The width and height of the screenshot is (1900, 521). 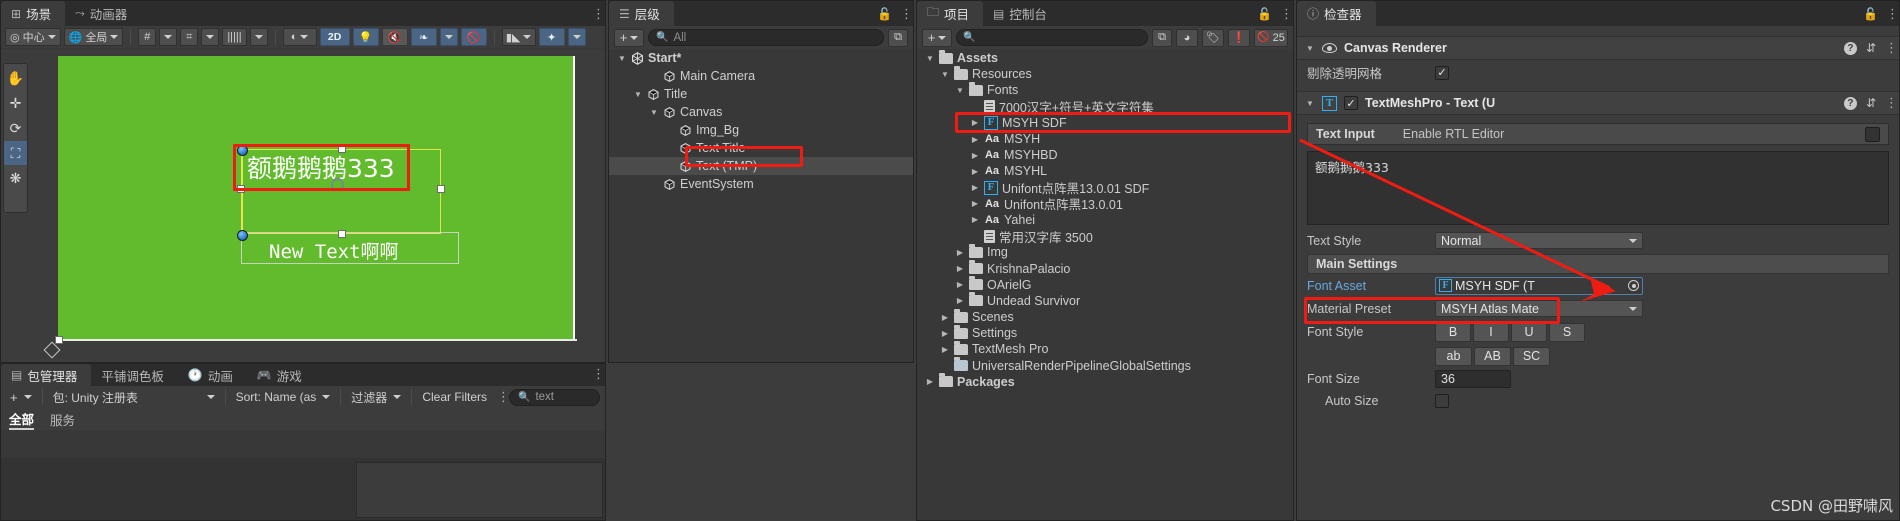 I want to click on material-preset-dropdown: MSYH Atlas Mate, so click(x=1539, y=308).